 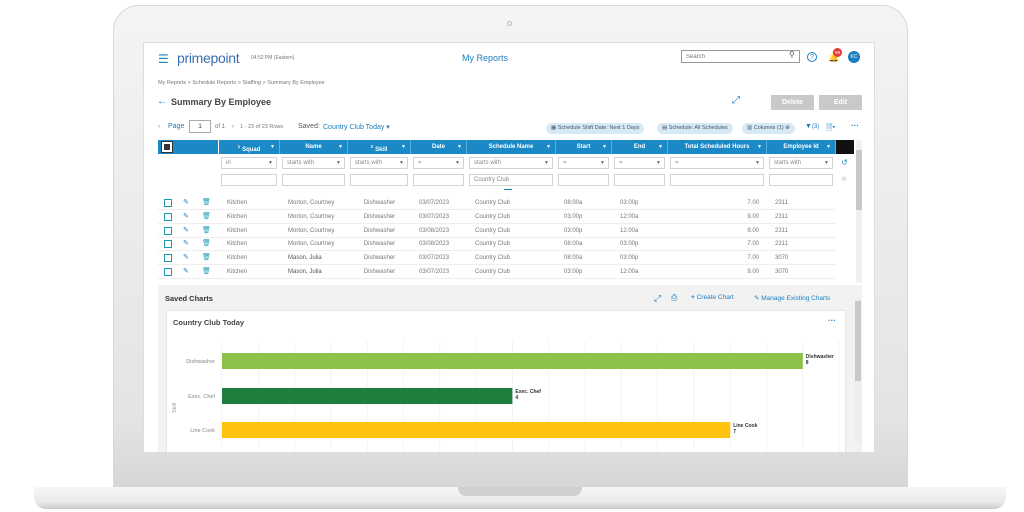 I want to click on data-label-category: Exec. Chef, so click(x=528, y=392).